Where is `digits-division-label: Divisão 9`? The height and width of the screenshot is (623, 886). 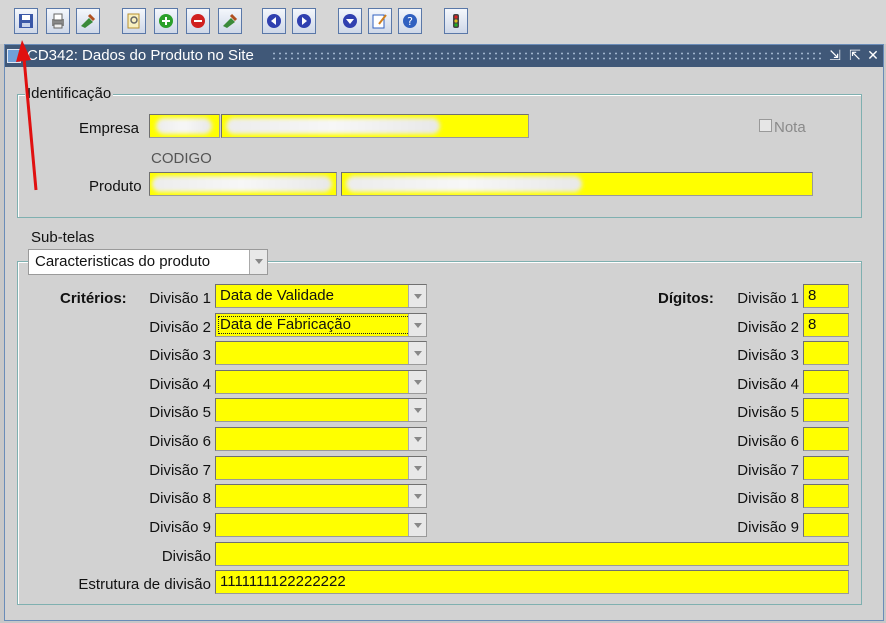
digits-division-label: Divisão 9 is located at coordinates (768, 527).